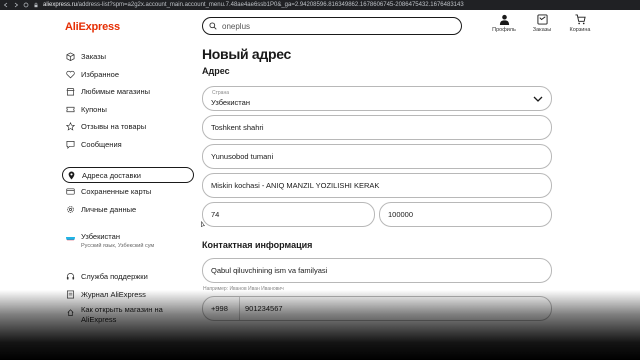  What do you see at coordinates (100, 236) in the screenshot?
I see `region-country: Узбекистан` at bounding box center [100, 236].